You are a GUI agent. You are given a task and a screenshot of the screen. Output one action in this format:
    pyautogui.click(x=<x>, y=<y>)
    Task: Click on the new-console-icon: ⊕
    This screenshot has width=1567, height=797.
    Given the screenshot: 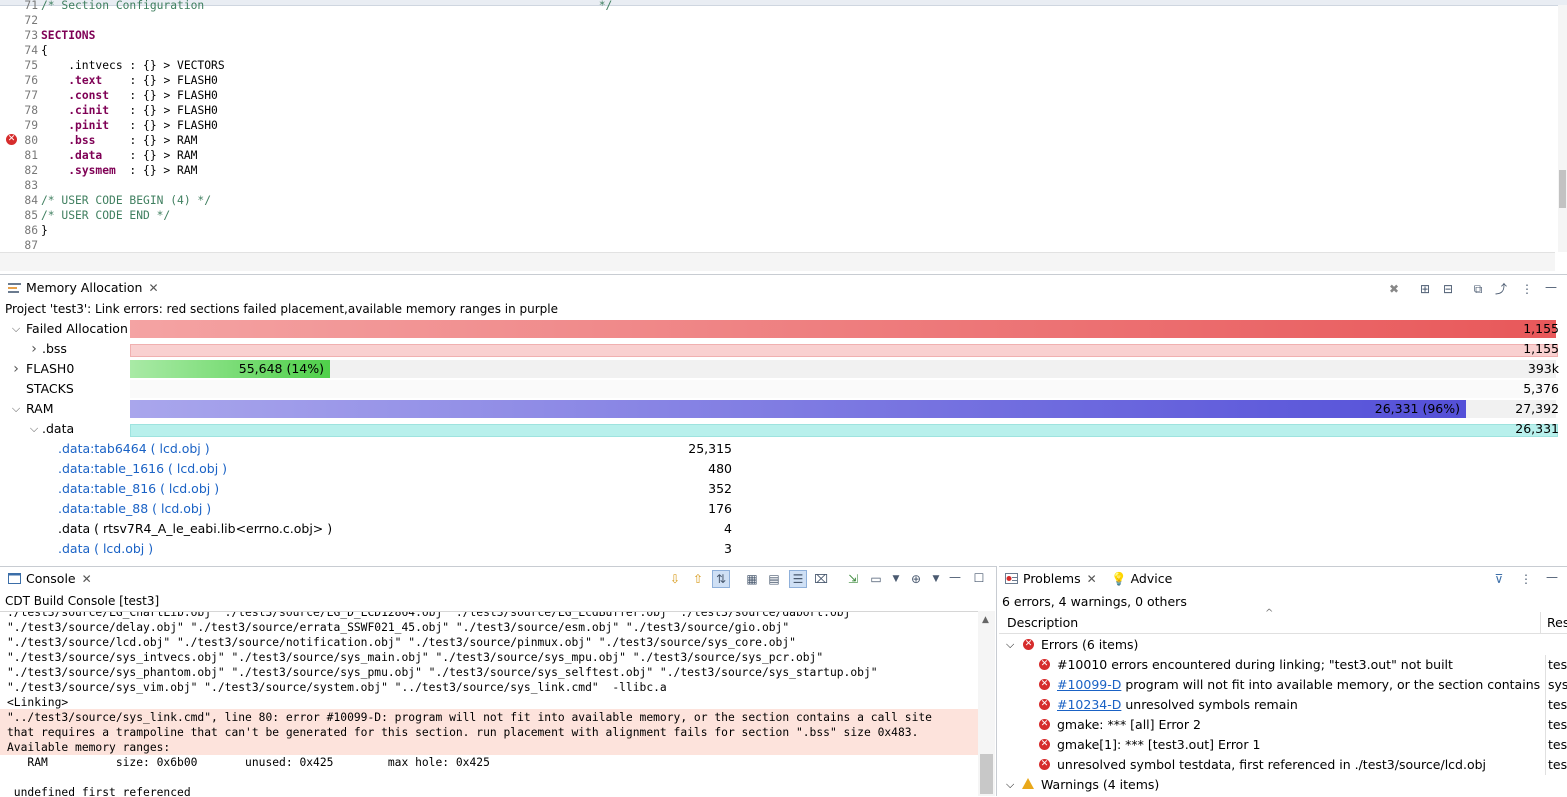 What is the action you would take?
    pyautogui.click(x=916, y=579)
    